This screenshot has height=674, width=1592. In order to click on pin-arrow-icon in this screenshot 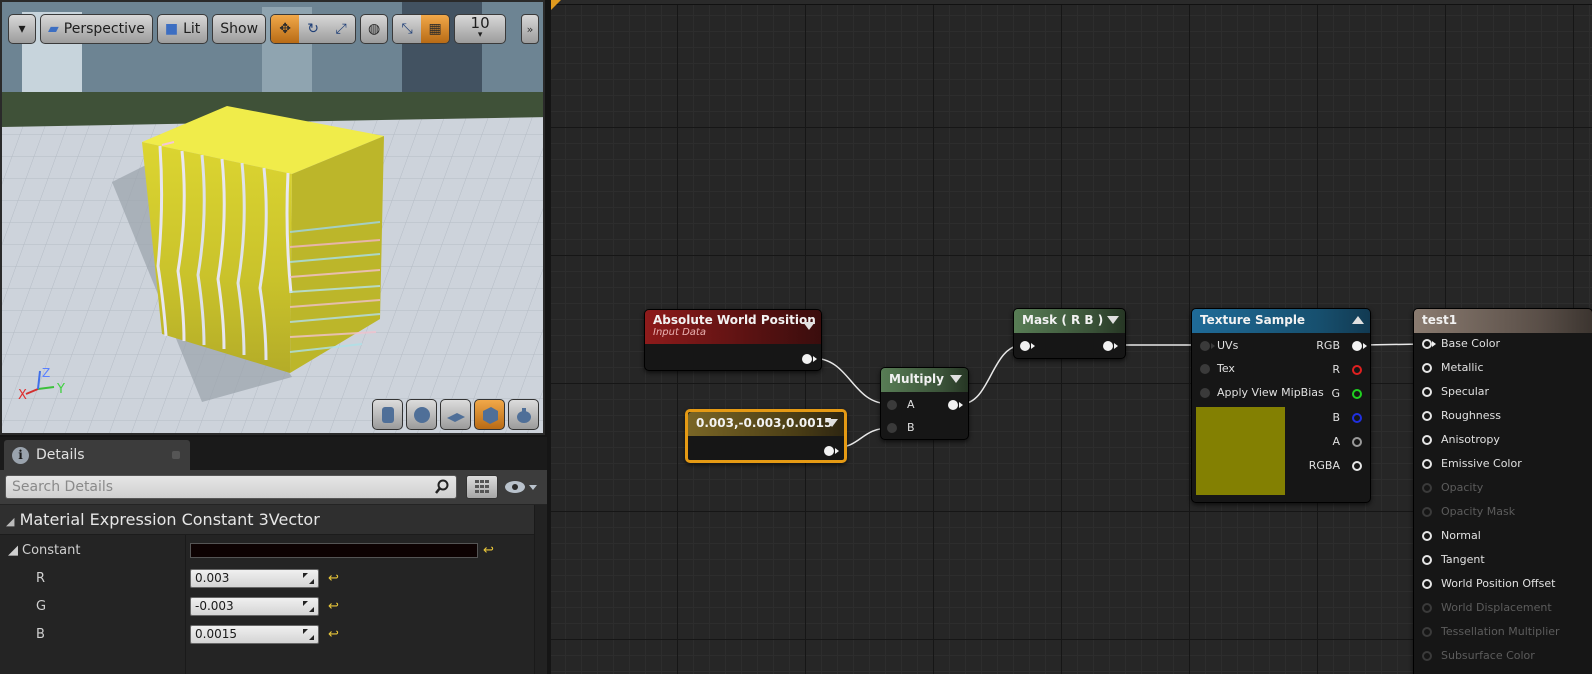, I will do `click(1213, 346)`.